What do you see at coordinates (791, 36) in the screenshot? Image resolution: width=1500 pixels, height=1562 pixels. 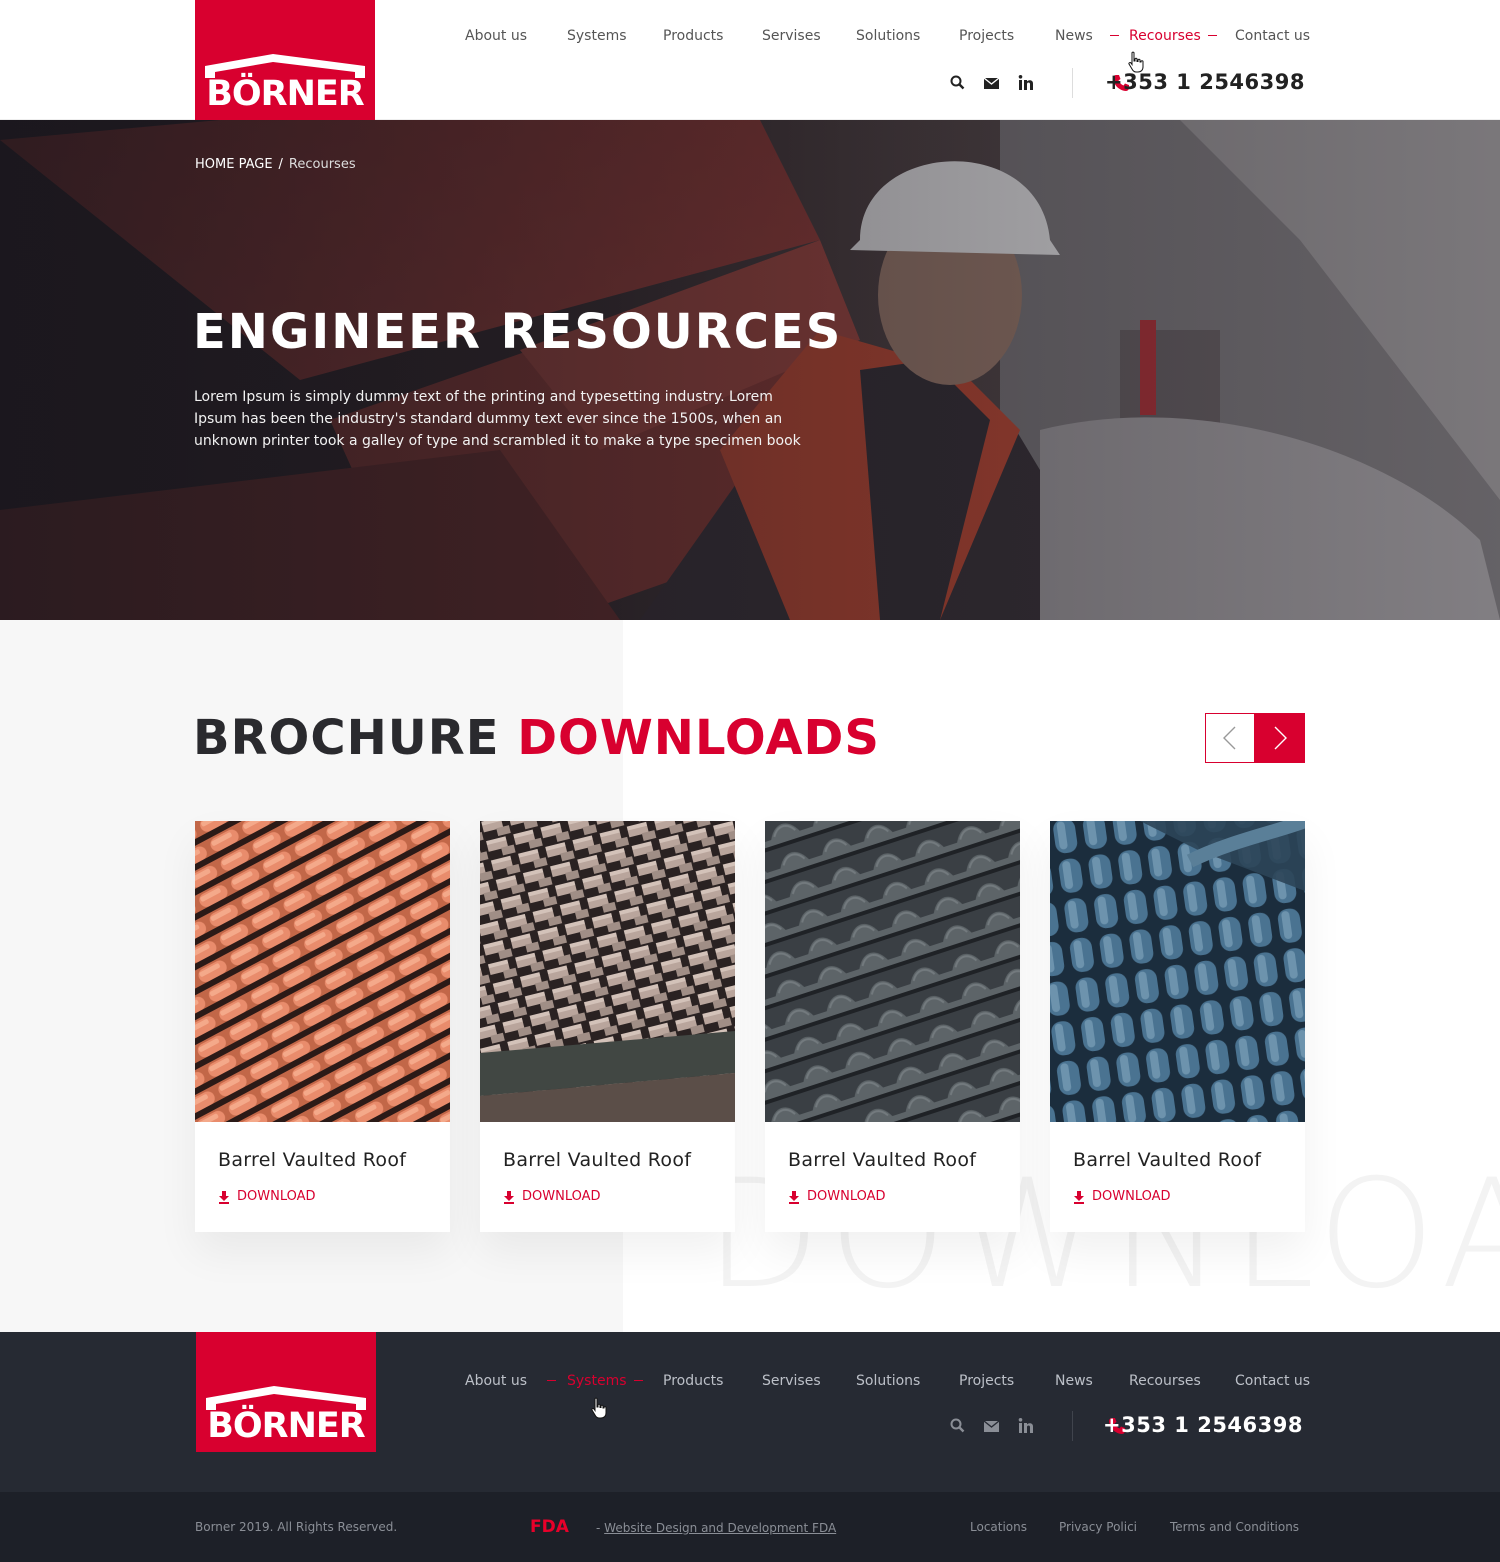 I see `nav-servises: Servises` at bounding box center [791, 36].